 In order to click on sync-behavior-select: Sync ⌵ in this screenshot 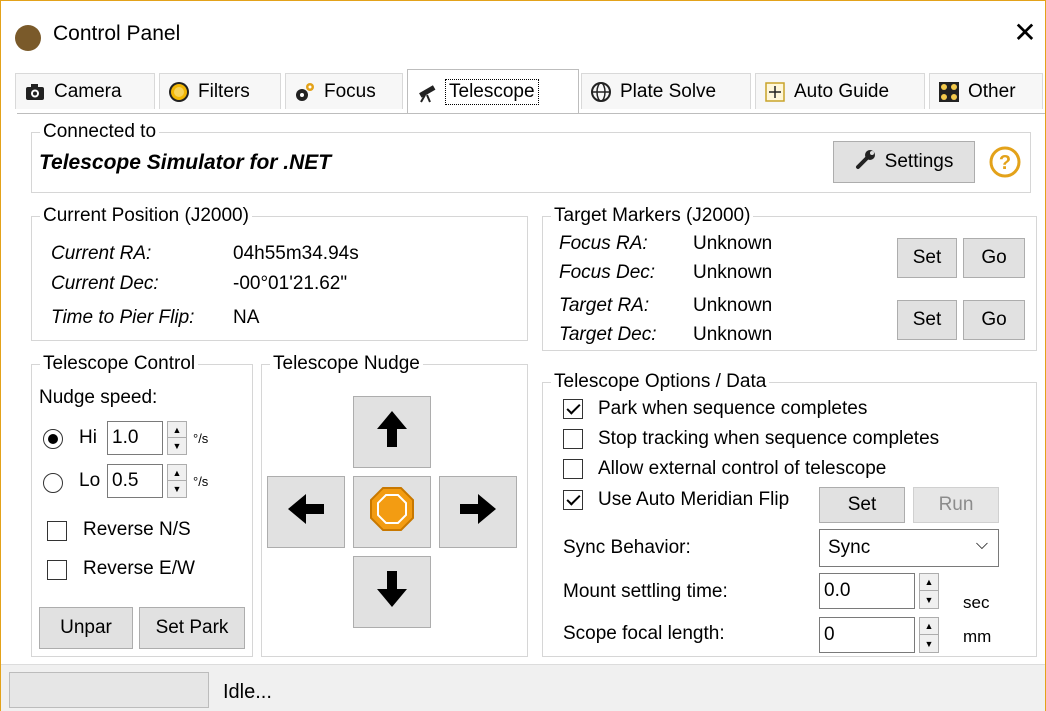, I will do `click(909, 548)`.